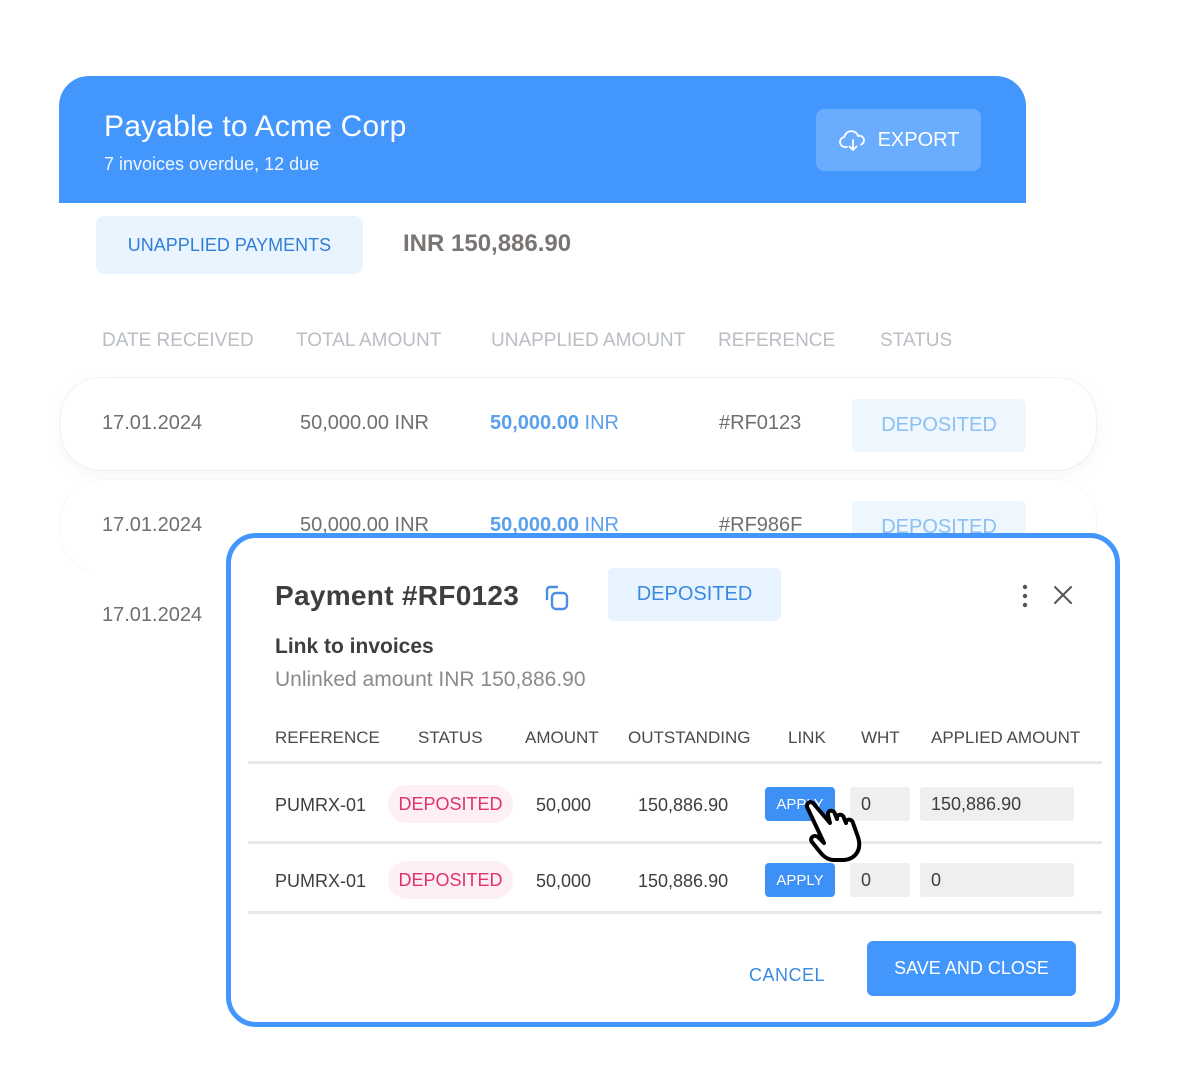  Describe the element at coordinates (212, 164) in the screenshot. I see `page-subtitle: 7 invoices overdue, 12 due` at that location.